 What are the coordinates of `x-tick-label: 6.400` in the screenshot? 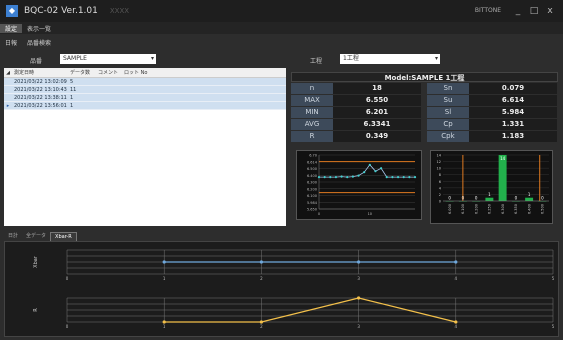 It's located at (529, 209).